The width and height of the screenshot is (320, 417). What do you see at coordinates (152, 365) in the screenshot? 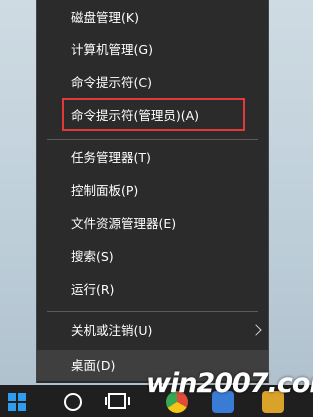
I see `menu-item-desktop: 桌面(D)` at bounding box center [152, 365].